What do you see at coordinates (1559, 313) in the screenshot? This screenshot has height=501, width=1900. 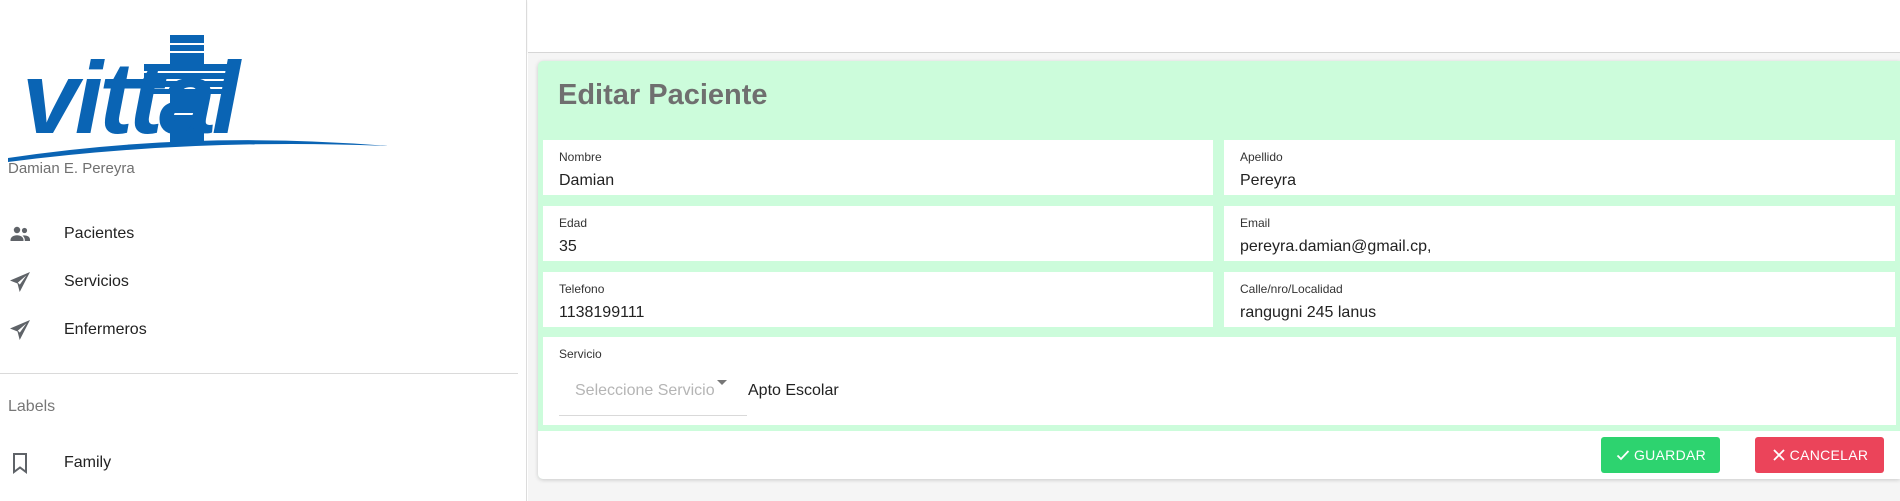 I see `direccion-input: rangugni 245 lanus` at bounding box center [1559, 313].